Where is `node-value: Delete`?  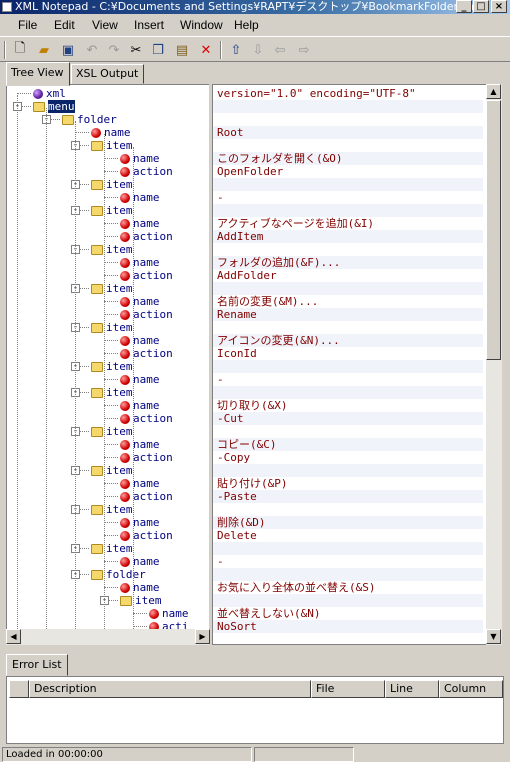
node-value: Delete is located at coordinates (237, 535).